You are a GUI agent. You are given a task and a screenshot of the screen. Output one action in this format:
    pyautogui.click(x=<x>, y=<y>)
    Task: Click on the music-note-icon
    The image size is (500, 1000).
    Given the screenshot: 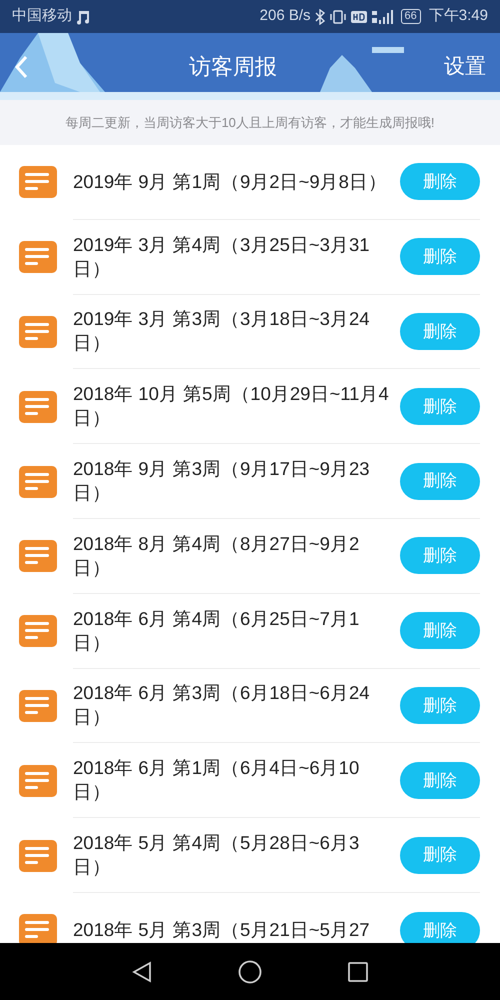 What is the action you would take?
    pyautogui.click(x=83, y=16)
    